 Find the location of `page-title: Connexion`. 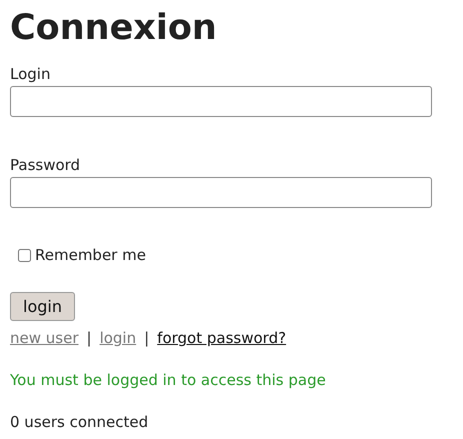

page-title: Connexion is located at coordinates (114, 28).